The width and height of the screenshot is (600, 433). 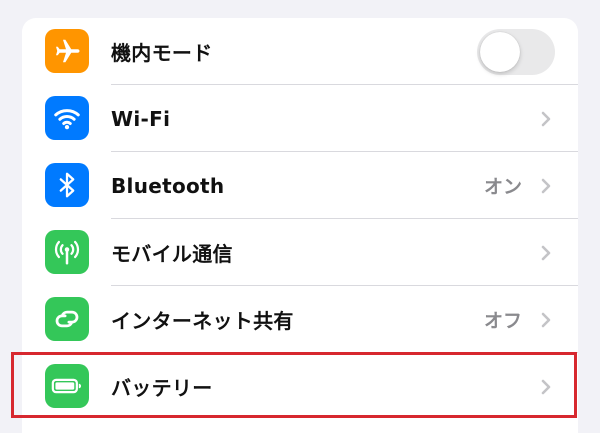 What do you see at coordinates (162, 53) in the screenshot?
I see `row-label: 機内モード` at bounding box center [162, 53].